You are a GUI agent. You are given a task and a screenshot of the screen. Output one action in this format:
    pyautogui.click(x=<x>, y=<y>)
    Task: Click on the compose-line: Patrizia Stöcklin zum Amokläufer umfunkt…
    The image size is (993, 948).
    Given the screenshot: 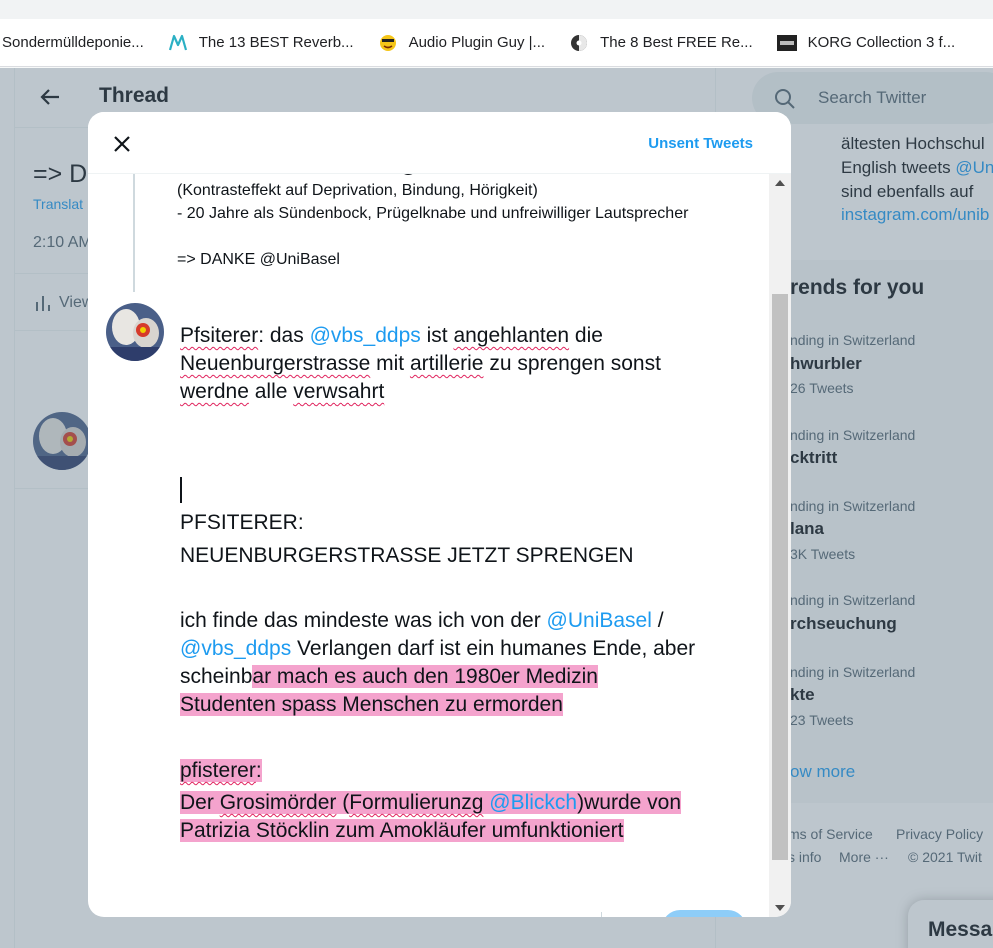 What is the action you would take?
    pyautogui.click(x=402, y=831)
    